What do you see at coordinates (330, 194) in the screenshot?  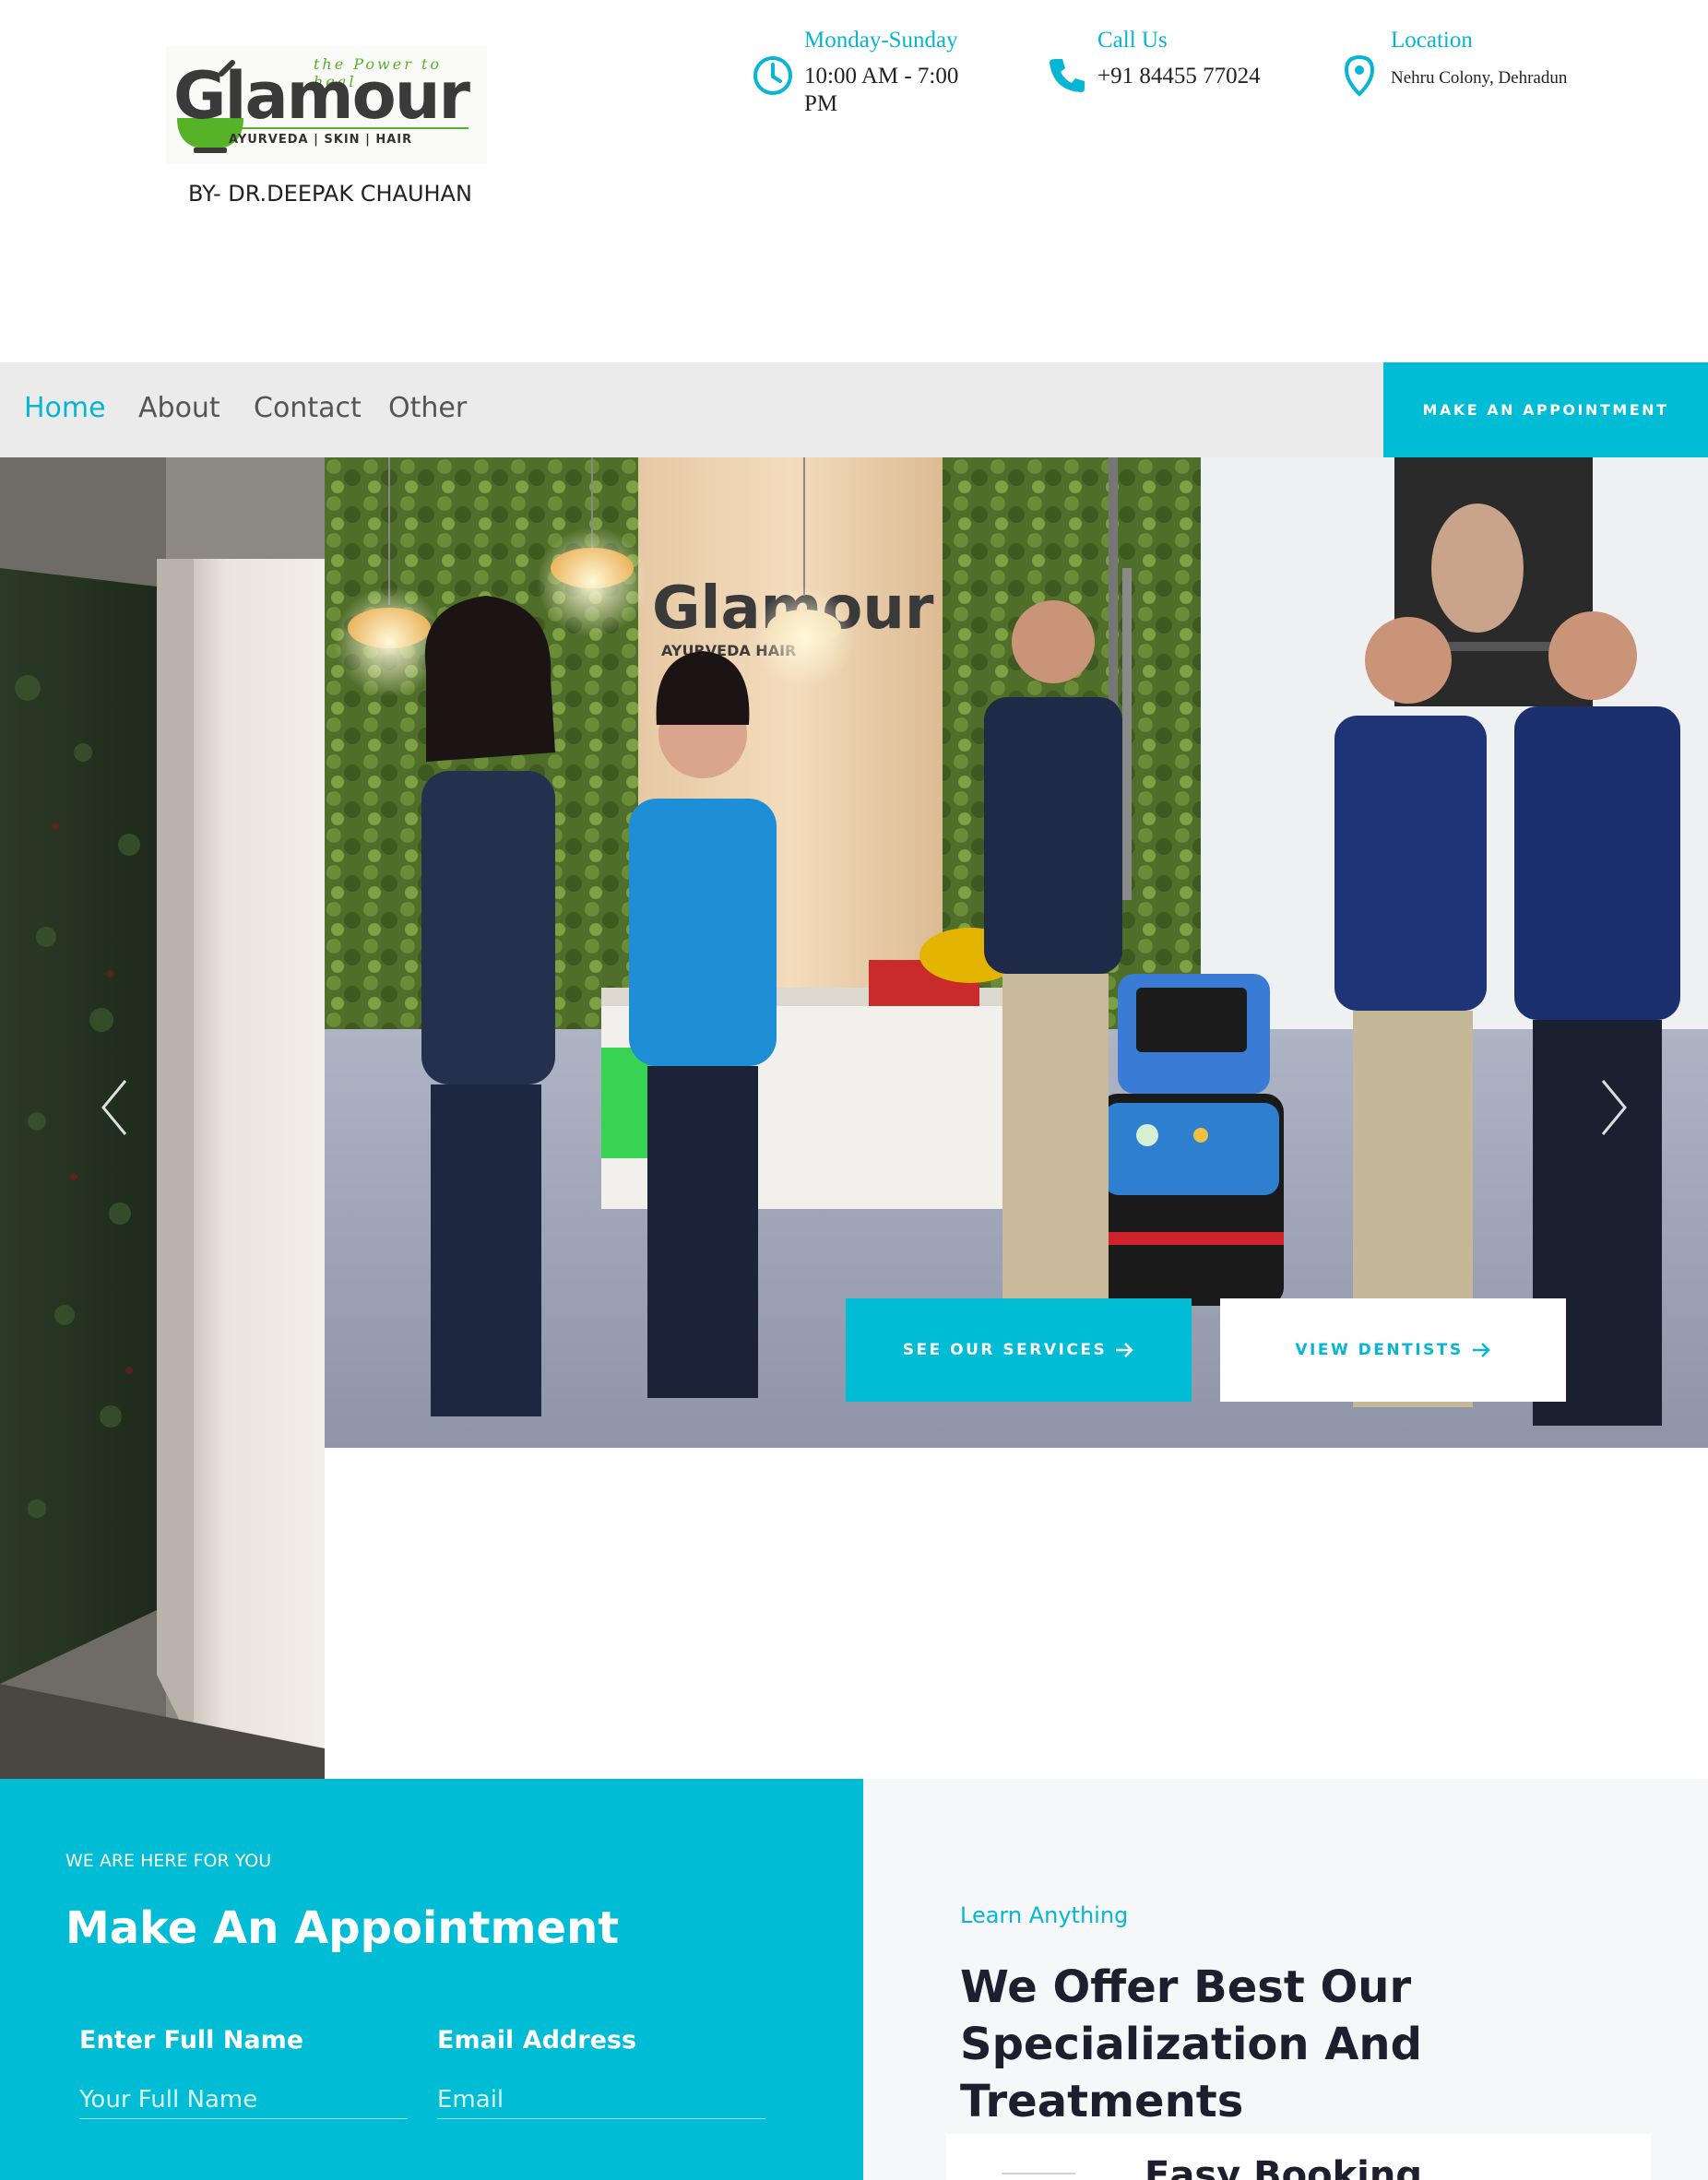 I see `doctor-byline: BY- DR.DEEPAK CHAUHAN` at bounding box center [330, 194].